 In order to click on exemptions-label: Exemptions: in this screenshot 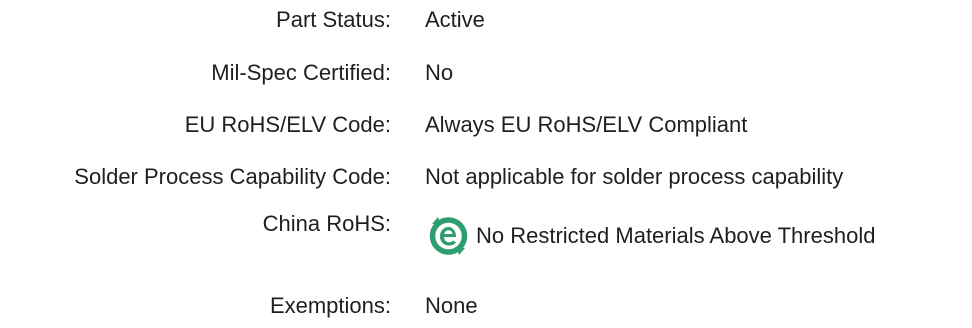, I will do `click(330, 305)`.